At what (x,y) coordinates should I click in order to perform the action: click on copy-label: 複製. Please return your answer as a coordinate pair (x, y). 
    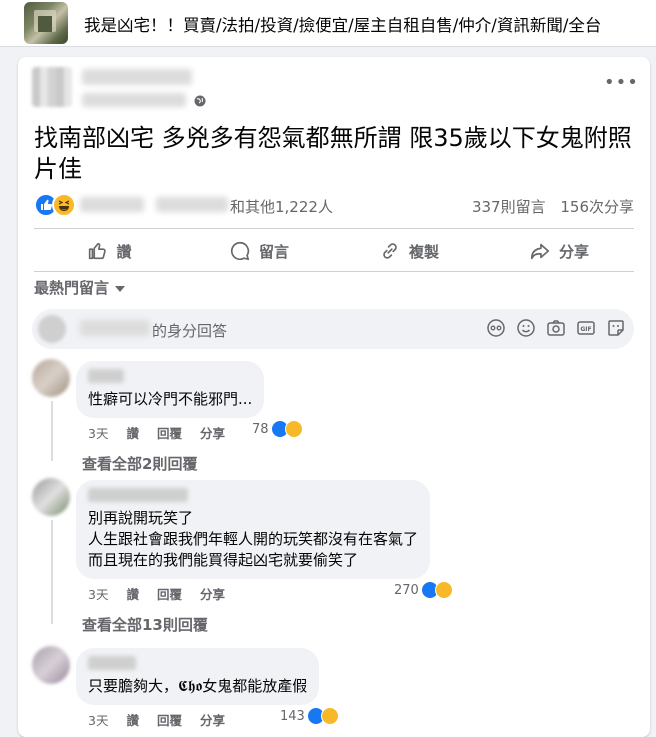
    Looking at the image, I should click on (423, 251).